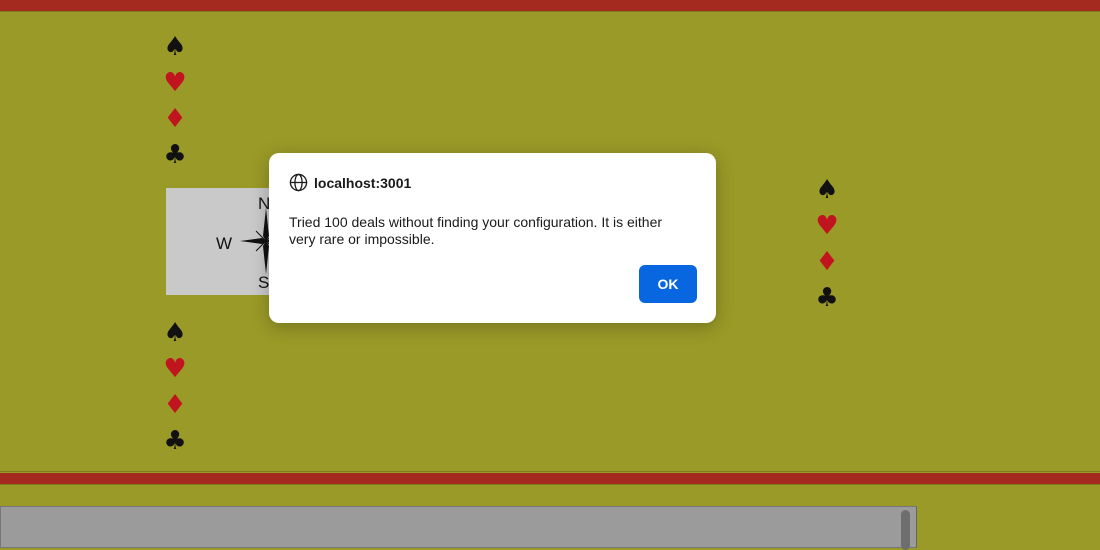  I want to click on compass-west-label: W, so click(224, 243).